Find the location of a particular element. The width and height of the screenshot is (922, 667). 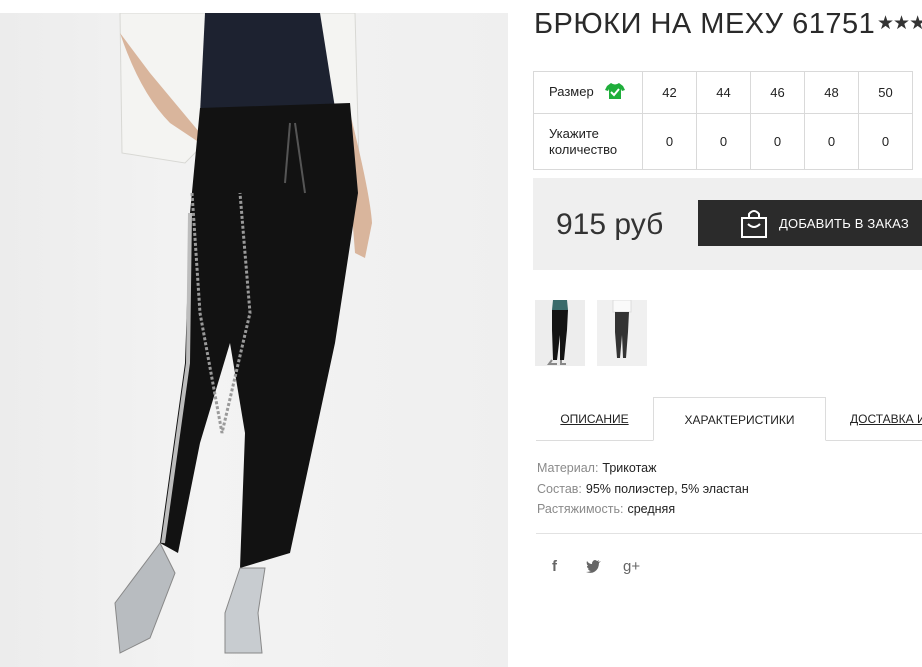

char-row: Растяжимость: средняя is located at coordinates (643, 509).